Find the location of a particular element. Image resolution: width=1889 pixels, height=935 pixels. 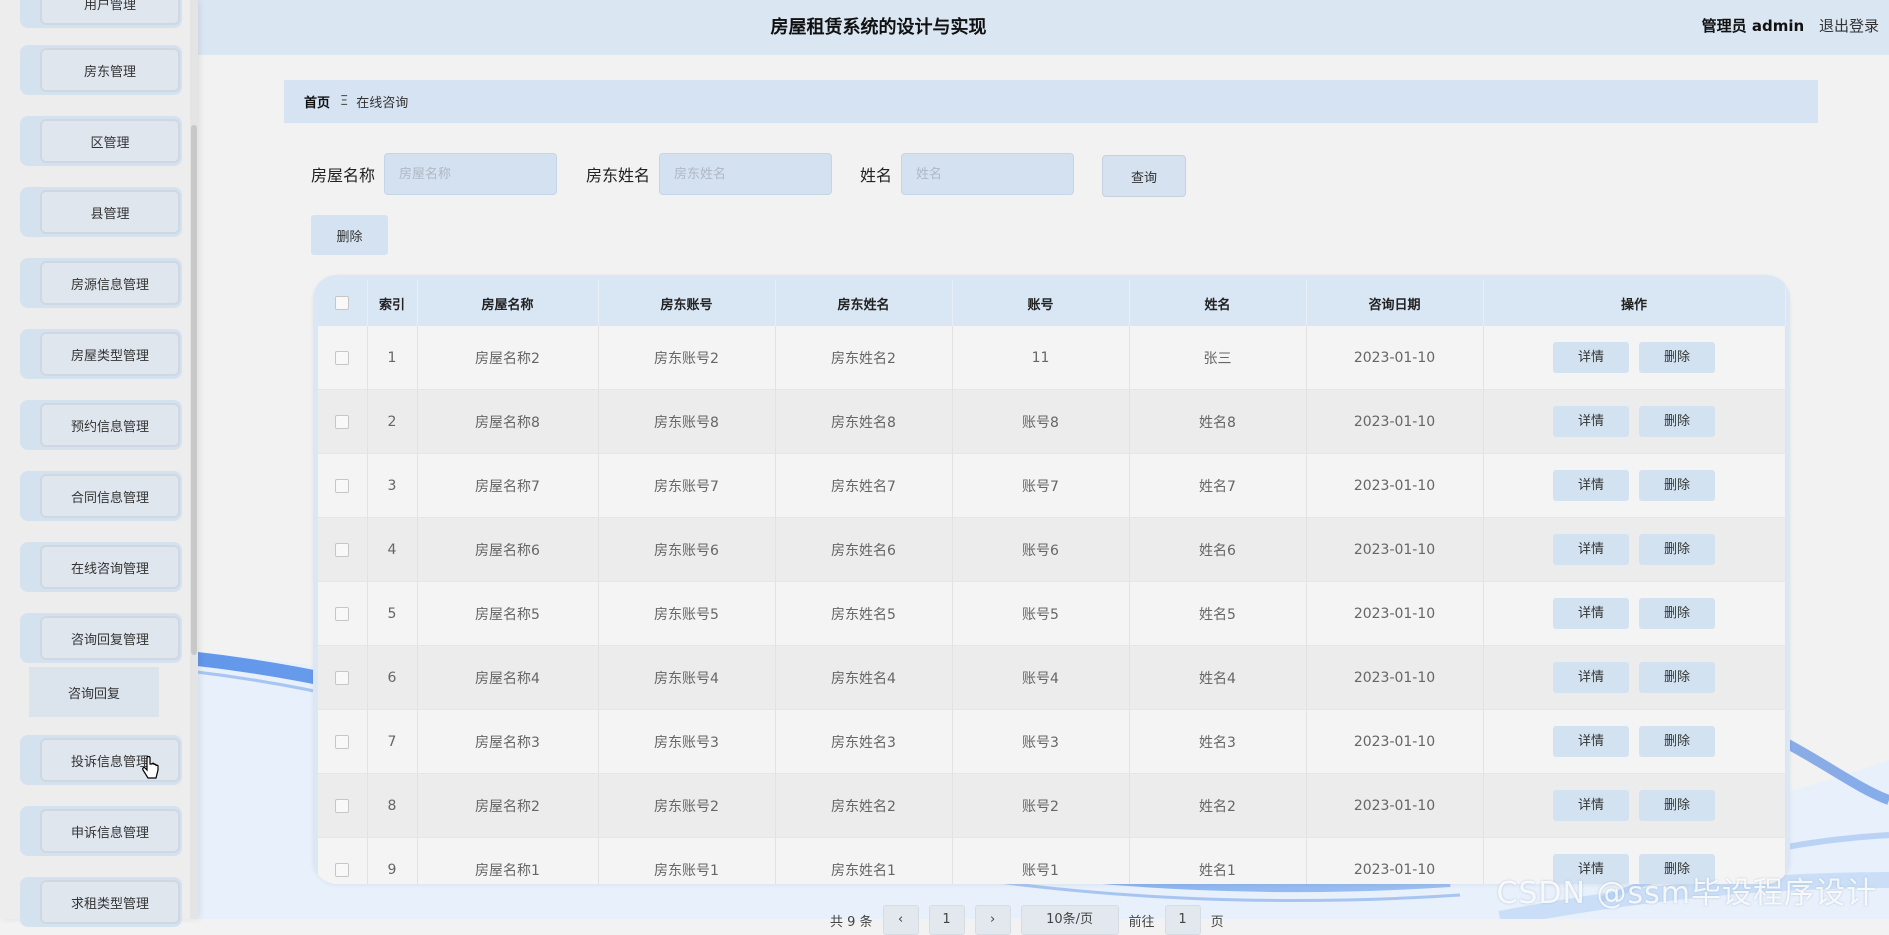

cell-account: 账号5 is located at coordinates (1041, 613).